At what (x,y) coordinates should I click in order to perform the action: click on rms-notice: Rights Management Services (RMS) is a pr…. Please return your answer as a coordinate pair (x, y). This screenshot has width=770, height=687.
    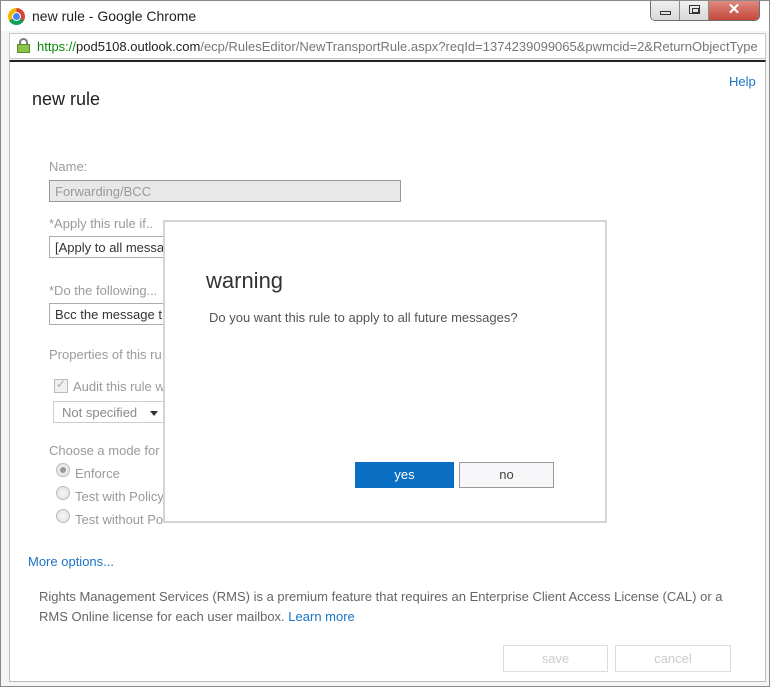
    Looking at the image, I should click on (396, 607).